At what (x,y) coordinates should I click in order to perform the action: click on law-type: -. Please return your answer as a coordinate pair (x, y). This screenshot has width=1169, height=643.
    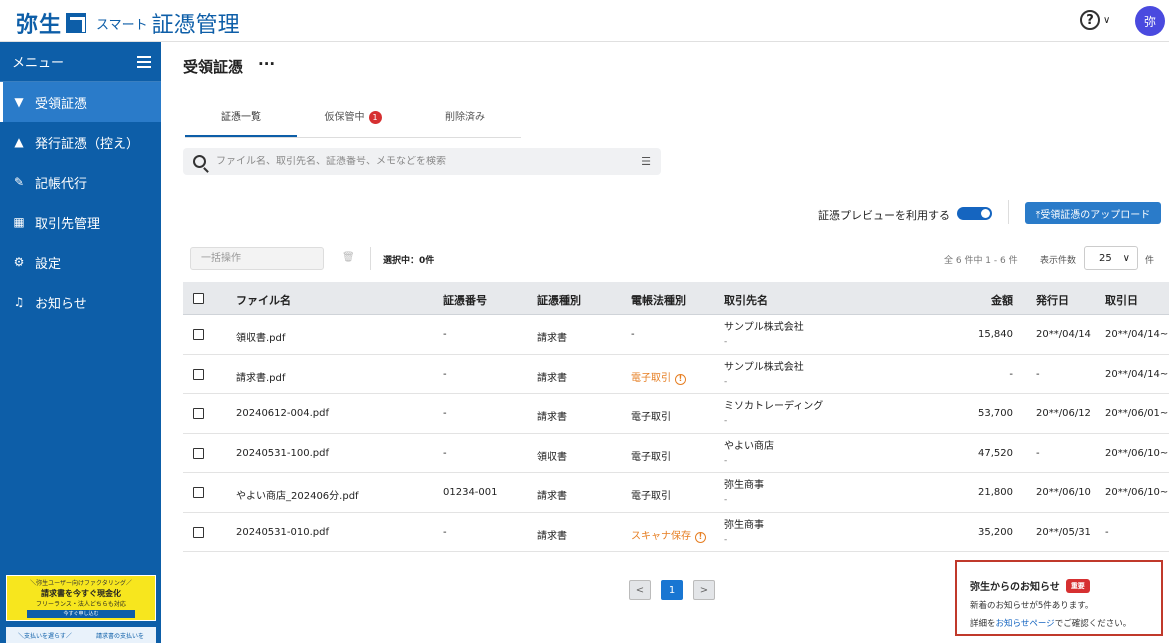
    Looking at the image, I should click on (633, 334).